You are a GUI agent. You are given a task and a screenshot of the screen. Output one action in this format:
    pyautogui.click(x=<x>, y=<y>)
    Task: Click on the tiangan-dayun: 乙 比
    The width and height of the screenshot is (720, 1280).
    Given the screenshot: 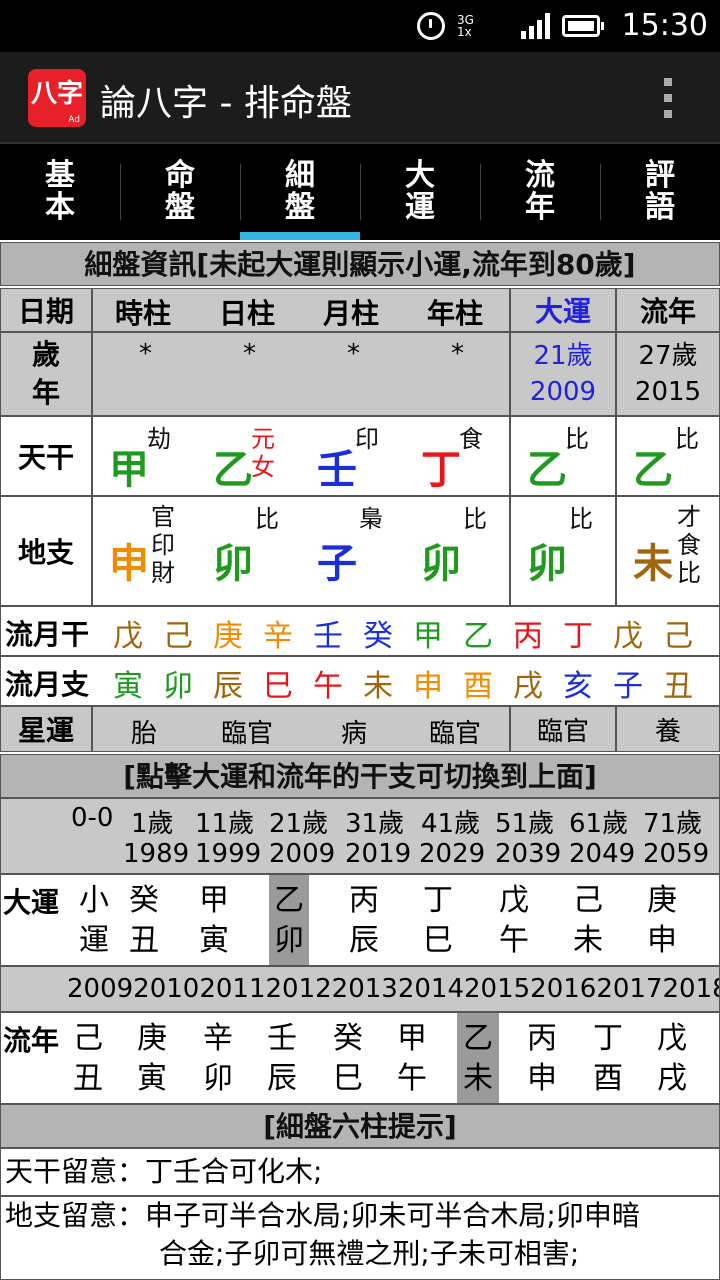 What is the action you would take?
    pyautogui.click(x=563, y=456)
    